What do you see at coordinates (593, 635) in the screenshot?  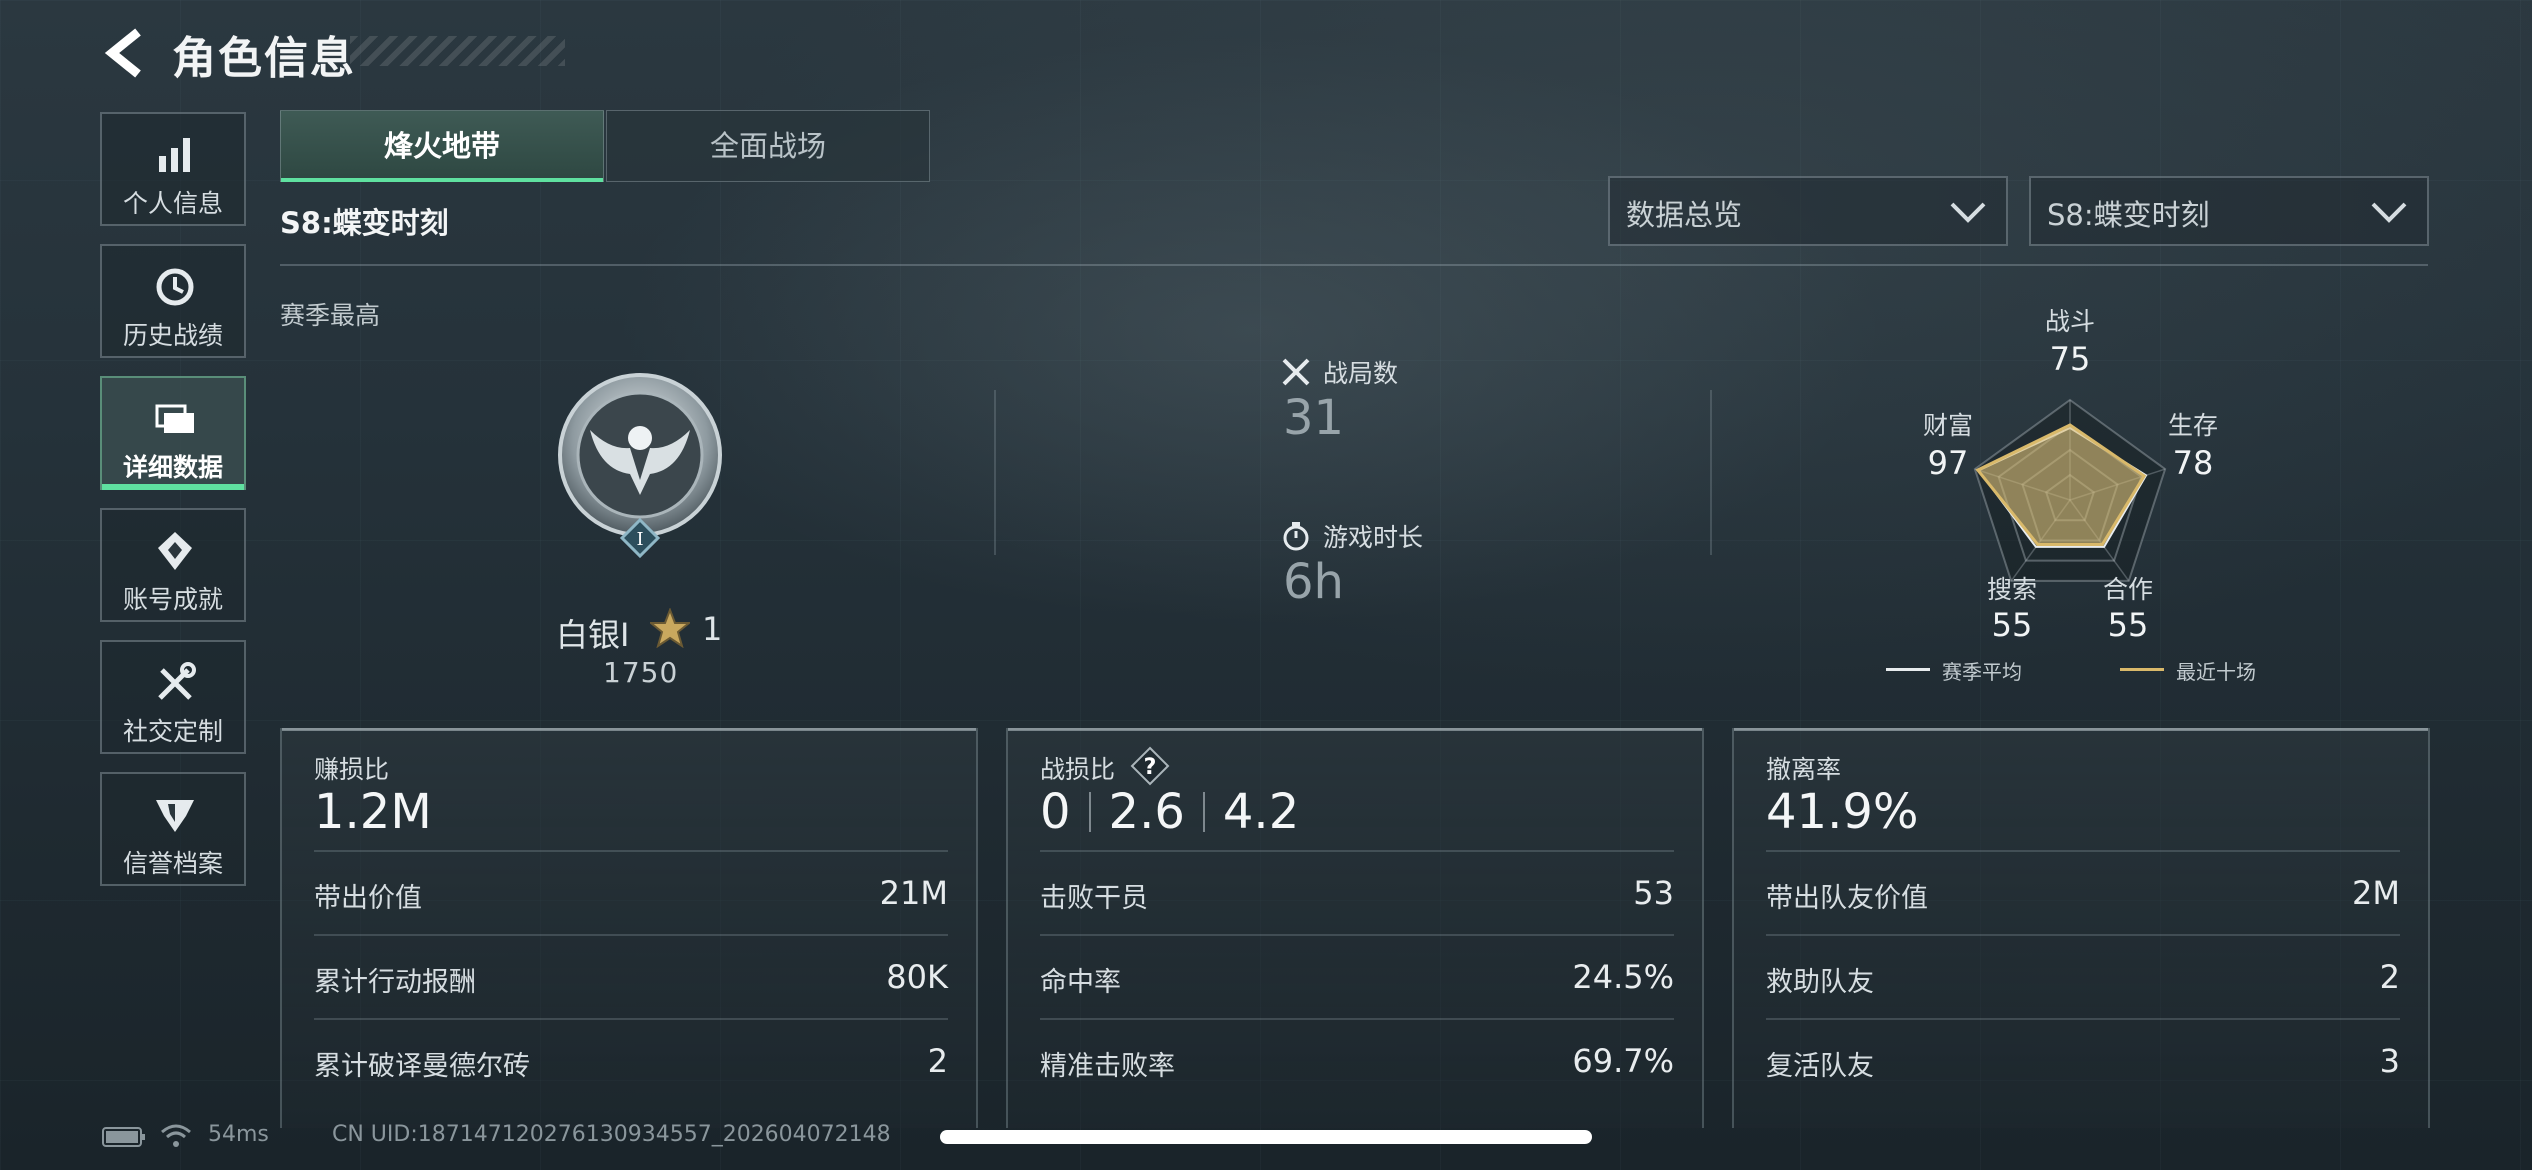 I see `rank-name: 白银I` at bounding box center [593, 635].